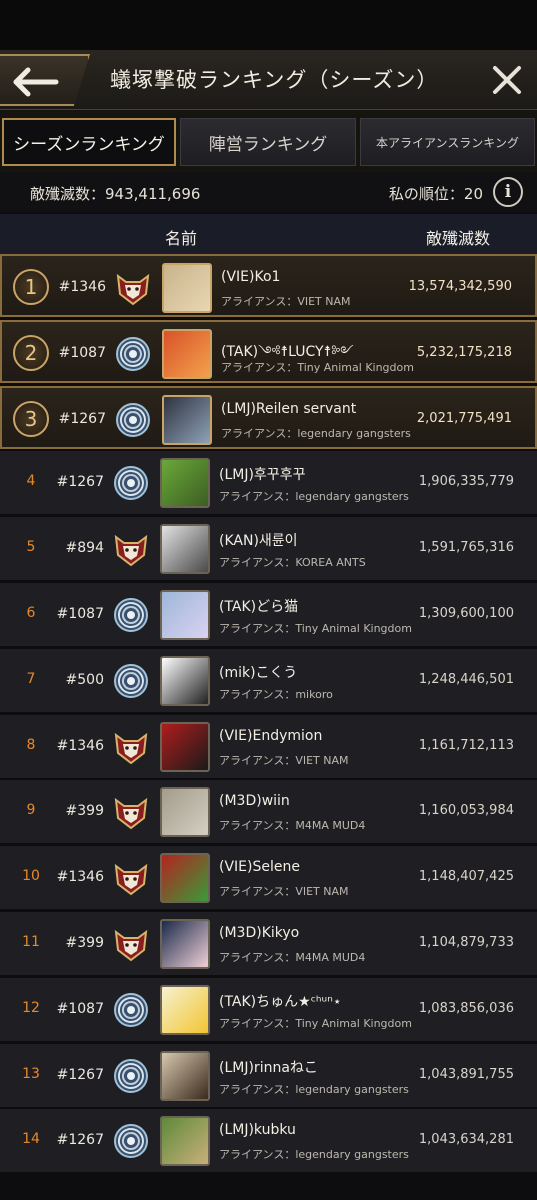  Describe the element at coordinates (258, 541) in the screenshot. I see `player-name: (KAN)새륜이` at that location.